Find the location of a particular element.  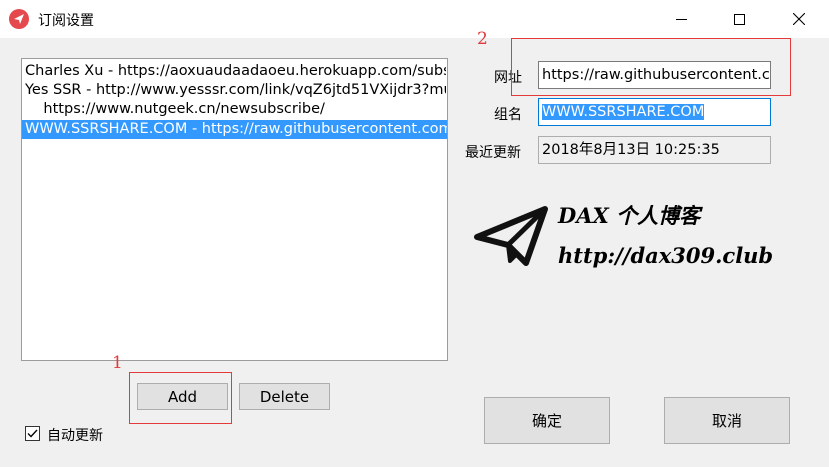

ok-button: 确定 is located at coordinates (547, 420).